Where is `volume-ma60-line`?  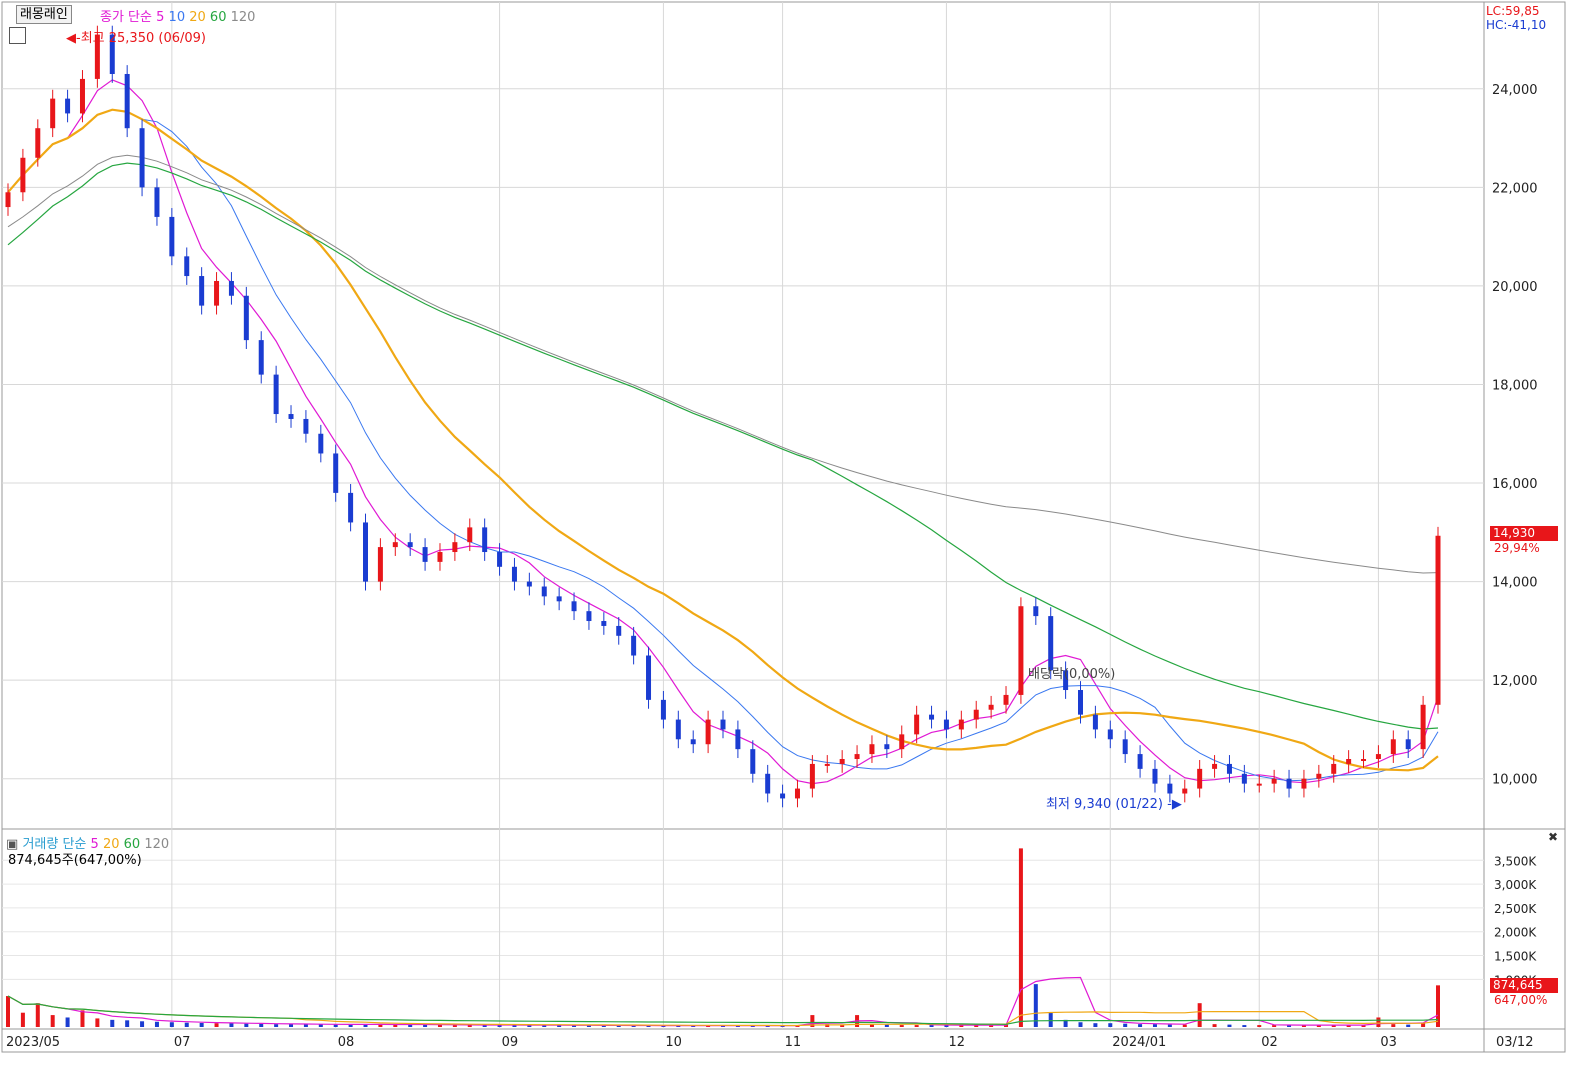 volume-ma60-line is located at coordinates (723, 1010).